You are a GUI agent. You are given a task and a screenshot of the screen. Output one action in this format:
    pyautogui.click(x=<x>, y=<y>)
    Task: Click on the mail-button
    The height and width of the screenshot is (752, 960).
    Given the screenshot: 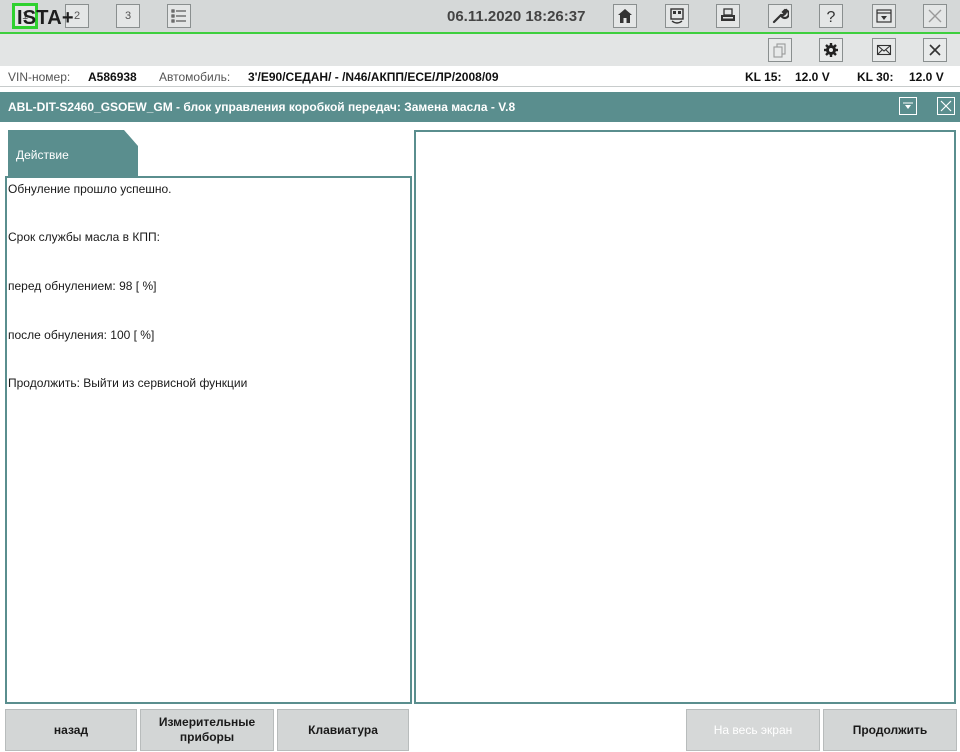 What is the action you would take?
    pyautogui.click(x=884, y=50)
    